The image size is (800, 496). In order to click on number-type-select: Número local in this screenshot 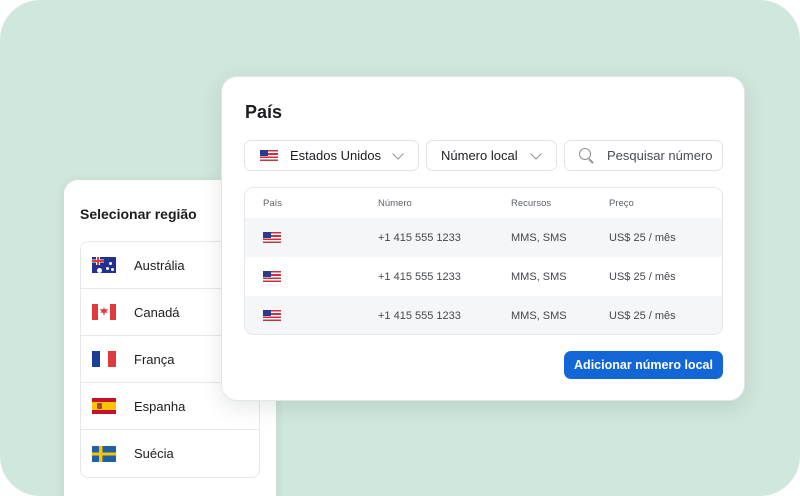, I will do `click(491, 155)`.